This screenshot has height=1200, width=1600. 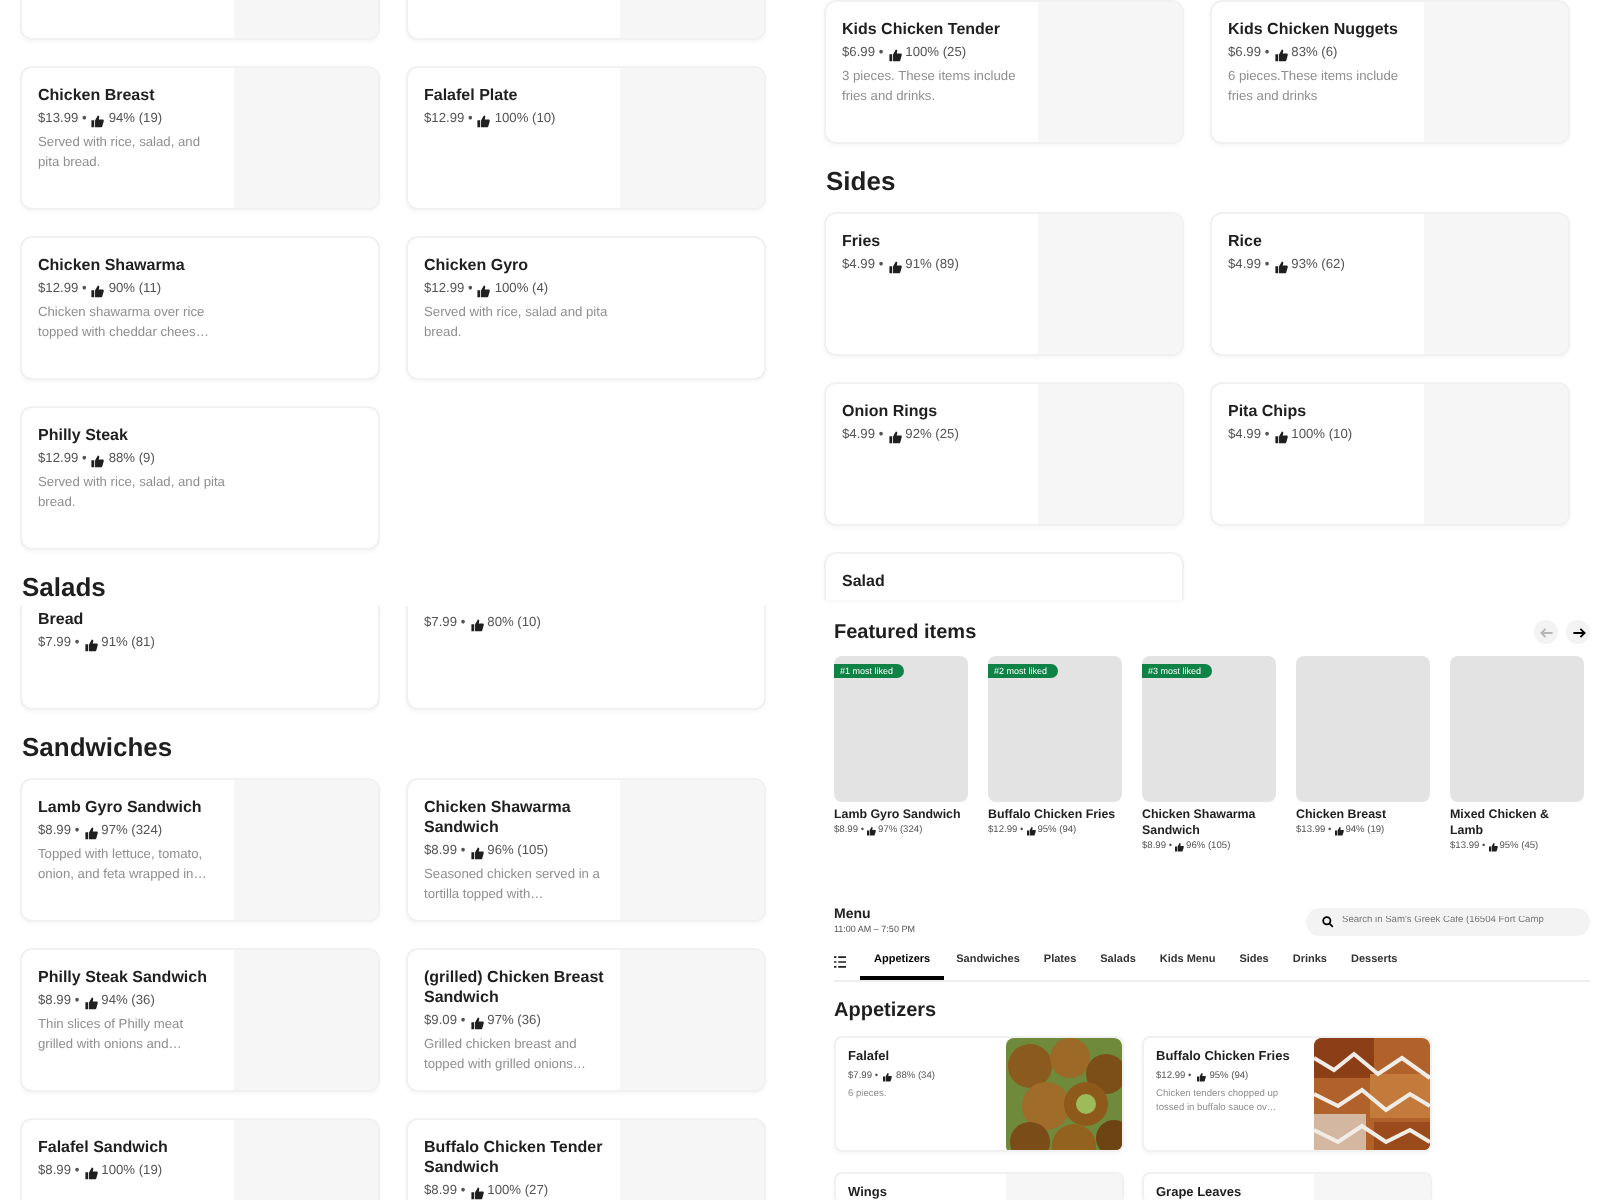 What do you see at coordinates (62, 620) in the screenshot?
I see `item-name: Bread` at bounding box center [62, 620].